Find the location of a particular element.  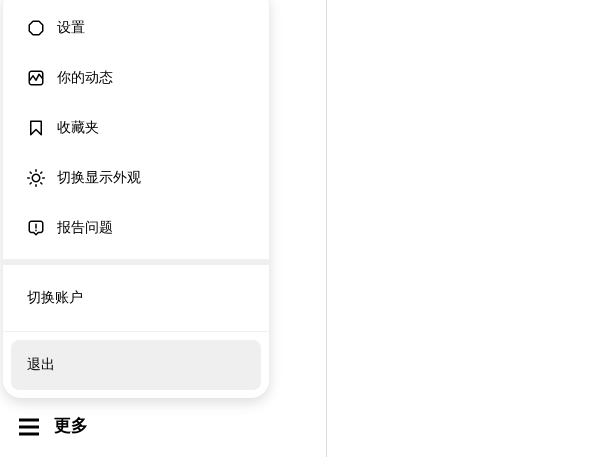

settings-icon is located at coordinates (36, 28).